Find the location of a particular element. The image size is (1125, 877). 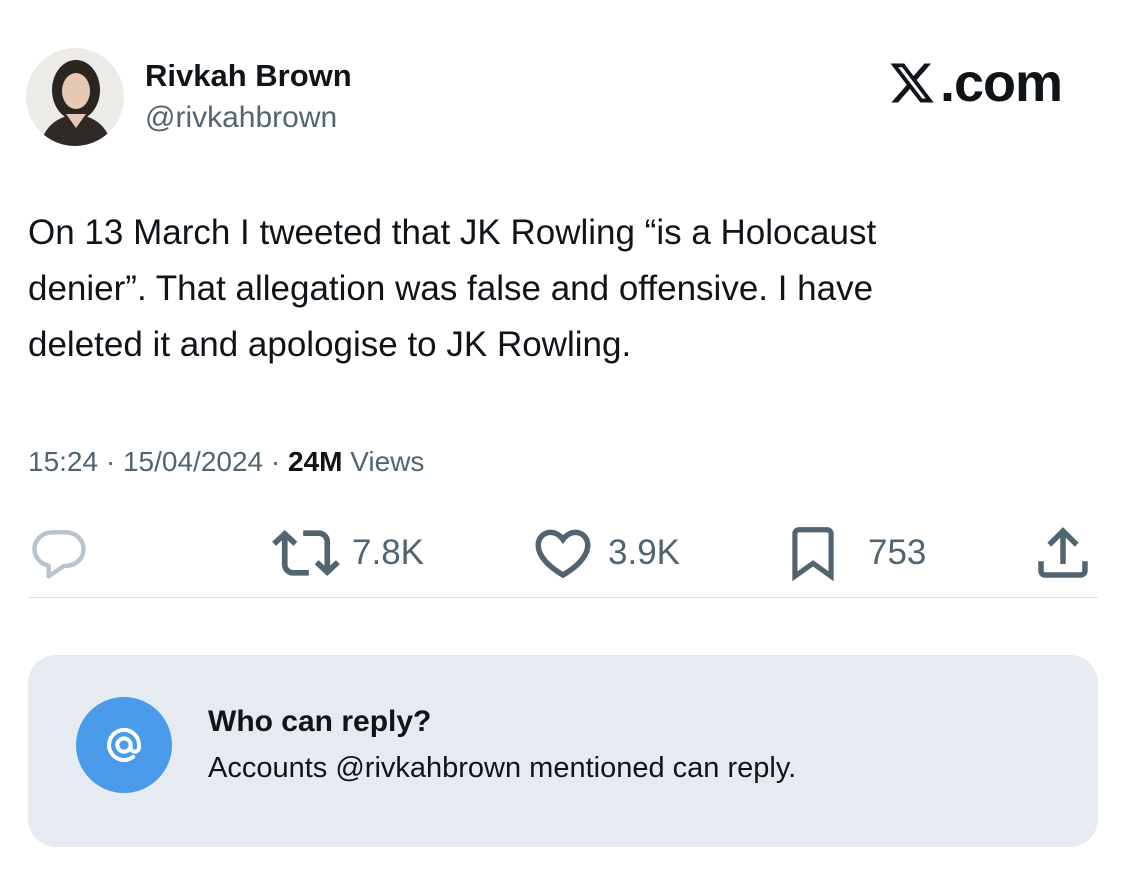

tweet-line: deleted it and apologise to JK Rowling. is located at coordinates (330, 344).